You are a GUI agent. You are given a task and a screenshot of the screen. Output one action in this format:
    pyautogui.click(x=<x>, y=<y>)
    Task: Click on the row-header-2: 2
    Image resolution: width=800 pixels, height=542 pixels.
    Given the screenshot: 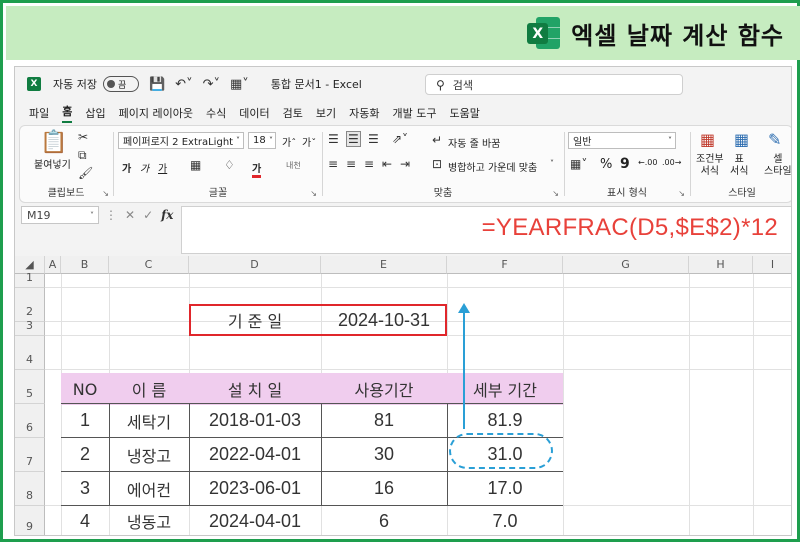 What is the action you would take?
    pyautogui.click(x=30, y=305)
    